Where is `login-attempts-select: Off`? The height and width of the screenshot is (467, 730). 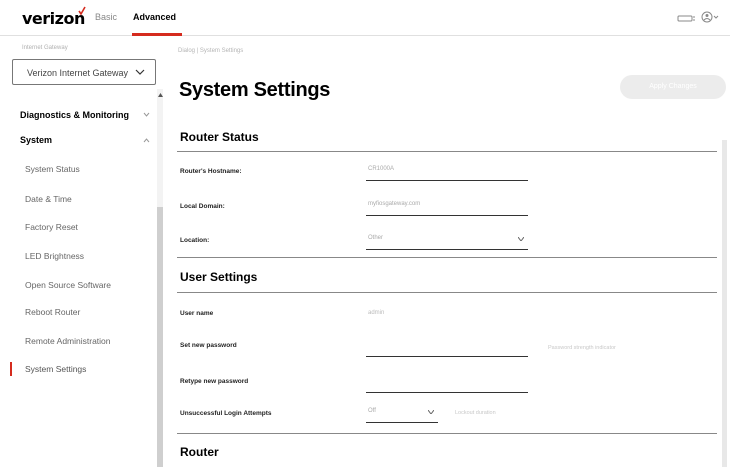 login-attempts-select: Off is located at coordinates (402, 415).